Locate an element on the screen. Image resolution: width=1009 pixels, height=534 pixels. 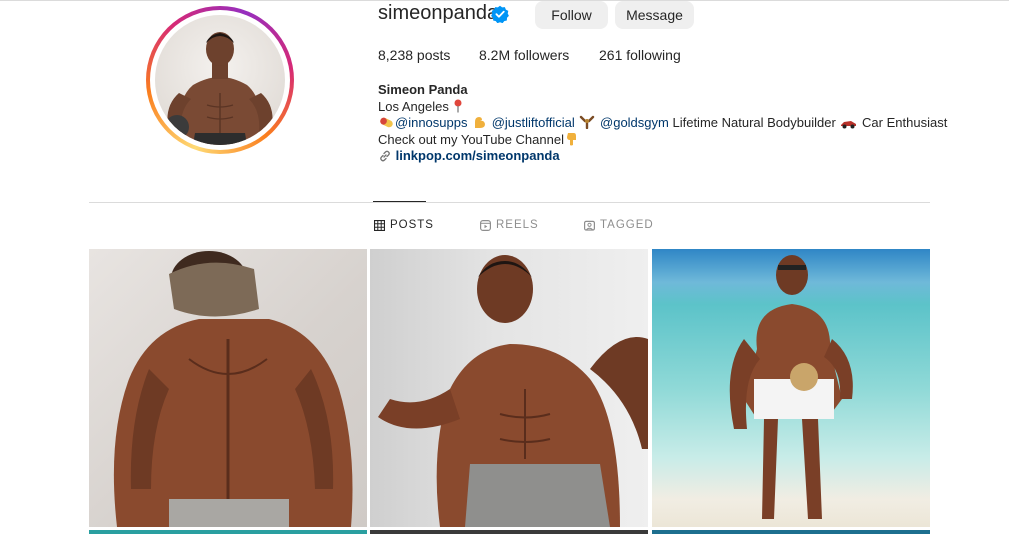
flexed-biceps-icon is located at coordinates (480, 122).